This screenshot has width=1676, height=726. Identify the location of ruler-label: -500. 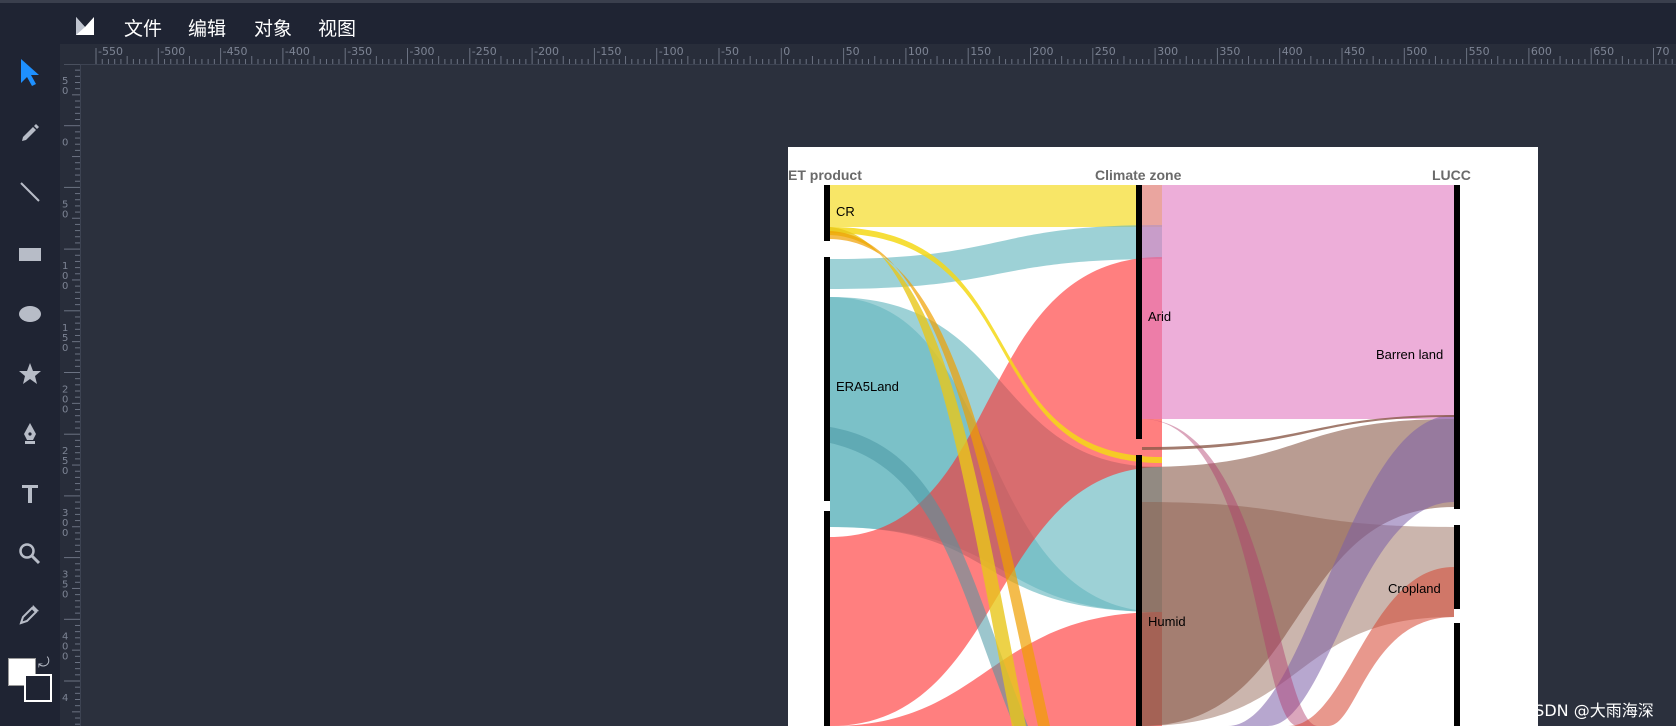
(172, 51).